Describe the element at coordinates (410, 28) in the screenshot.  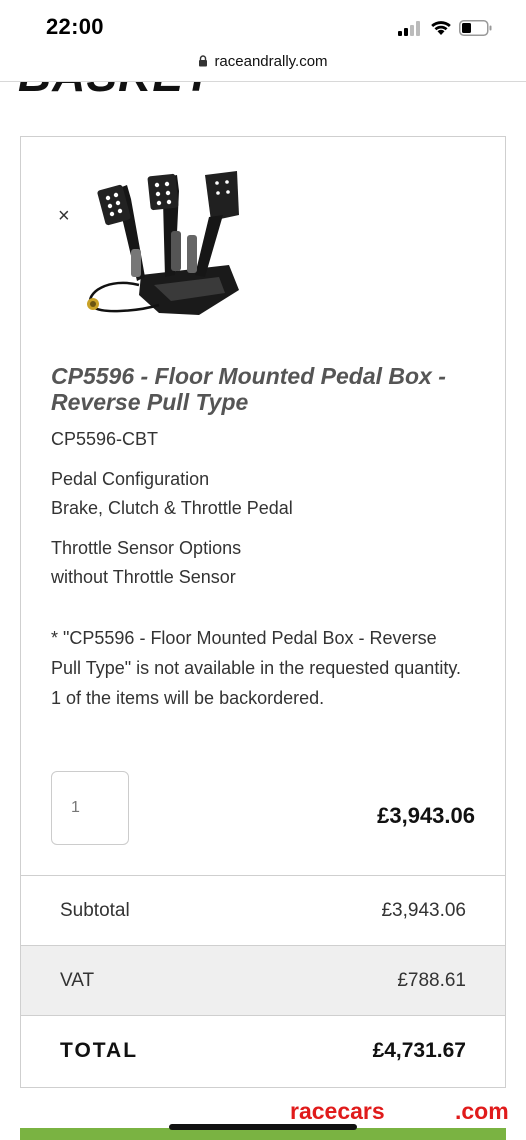
I see `cellular-signal-icon` at that location.